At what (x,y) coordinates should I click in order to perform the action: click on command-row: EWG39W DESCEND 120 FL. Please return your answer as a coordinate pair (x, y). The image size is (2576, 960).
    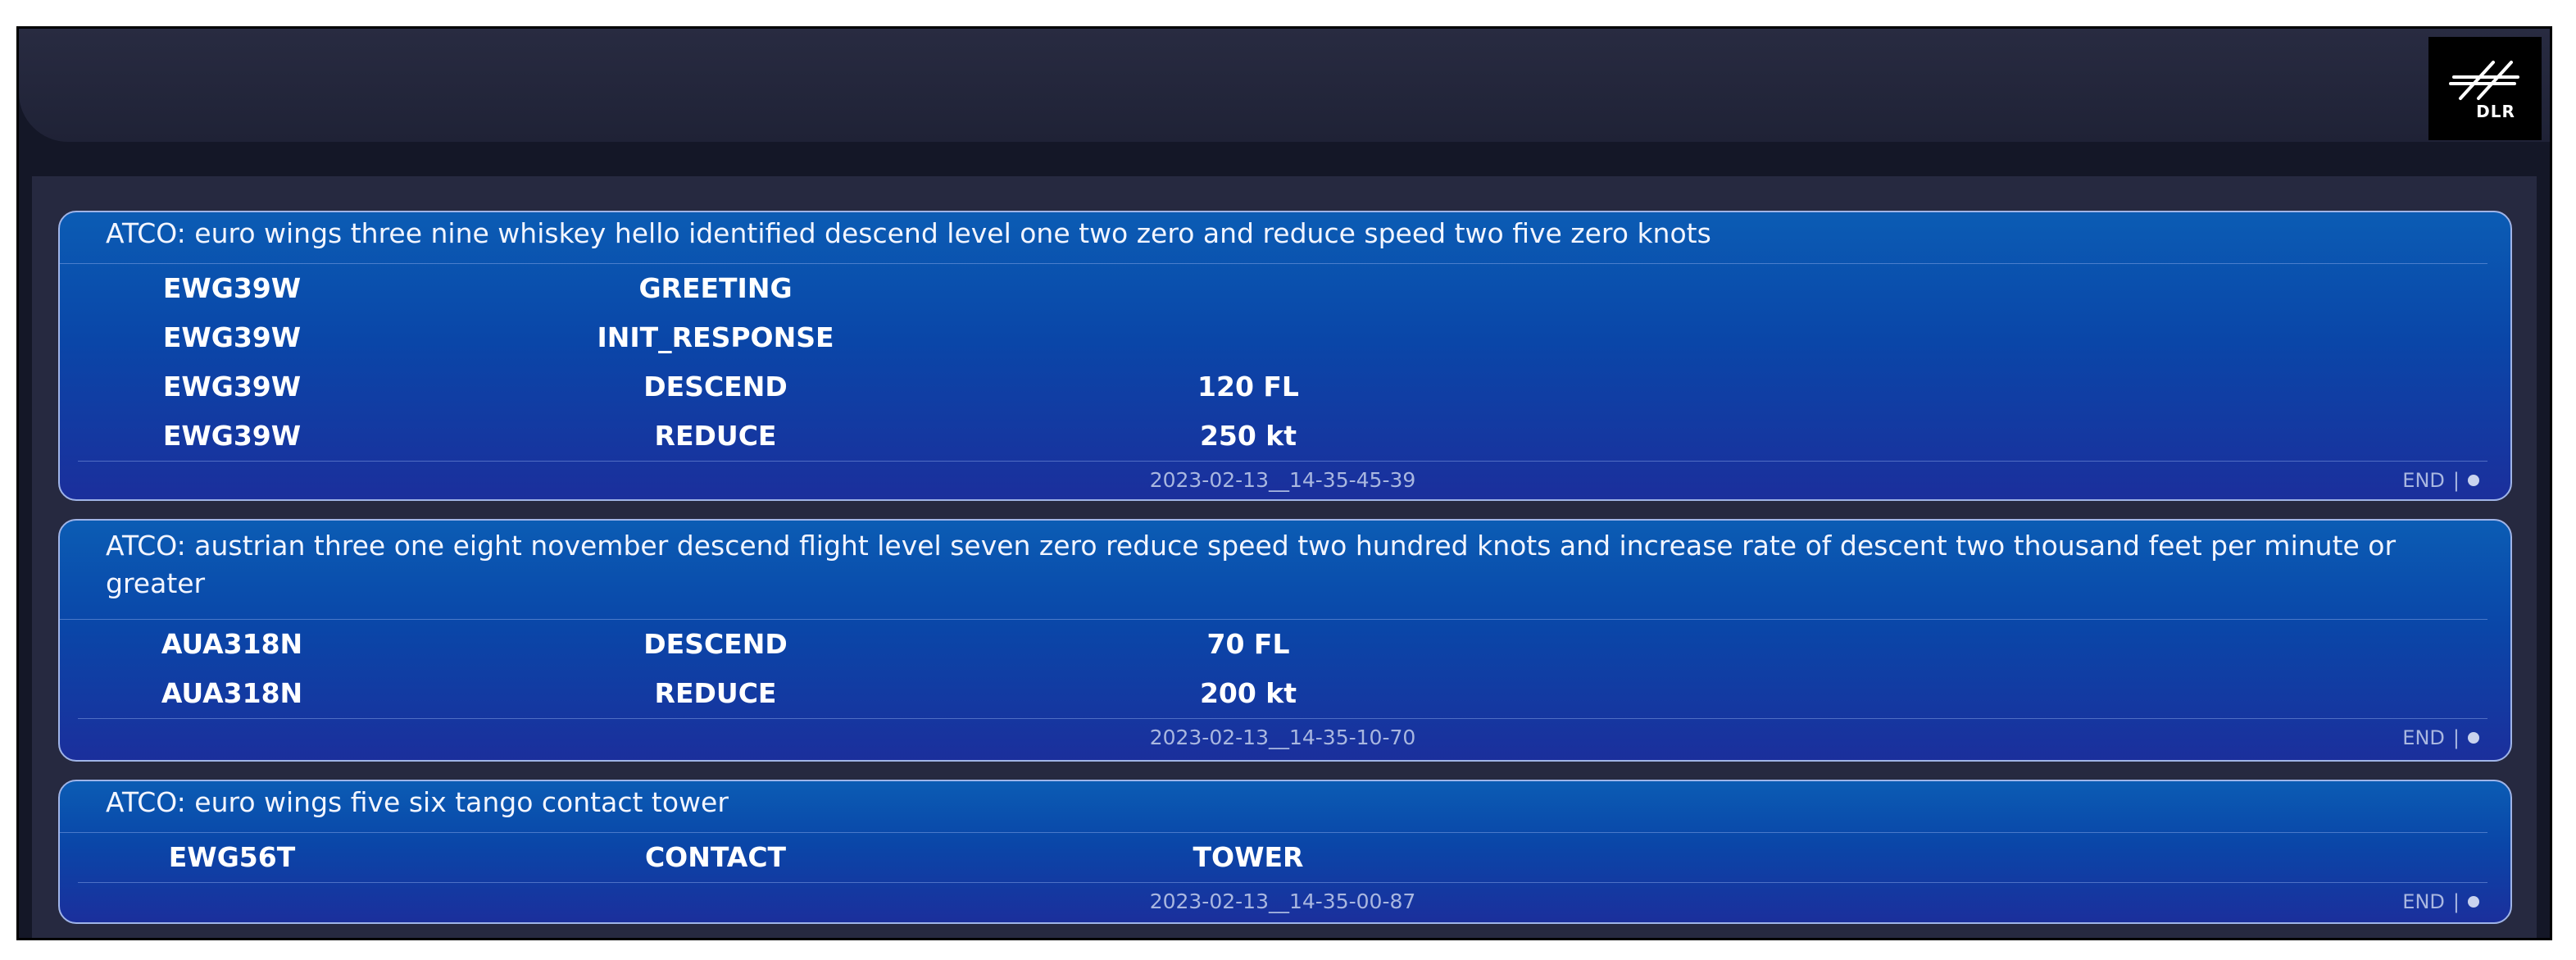
    Looking at the image, I should click on (1285, 387).